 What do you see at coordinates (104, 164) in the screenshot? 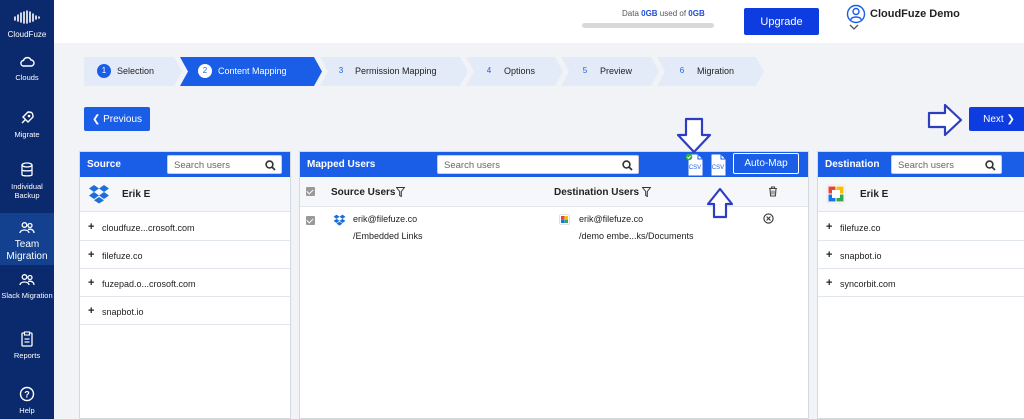
I see `source-title: Source` at bounding box center [104, 164].